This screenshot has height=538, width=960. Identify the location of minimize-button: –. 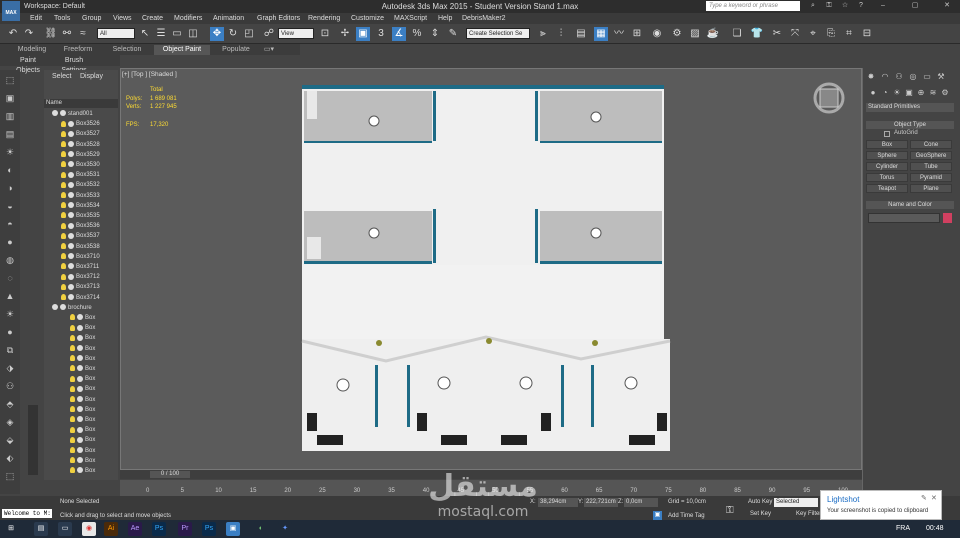
(883, 6).